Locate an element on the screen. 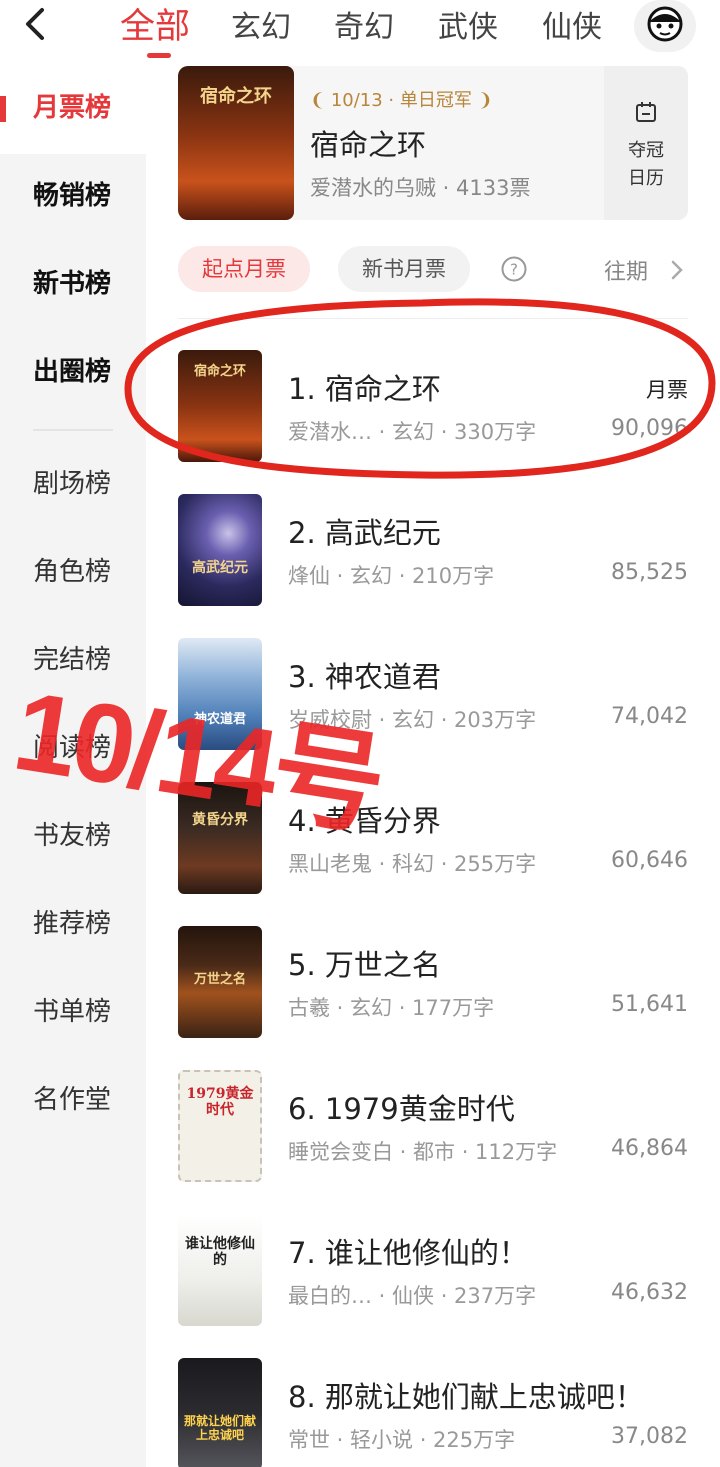 This screenshot has width=720, height=1467. help-icon: ? is located at coordinates (514, 269).